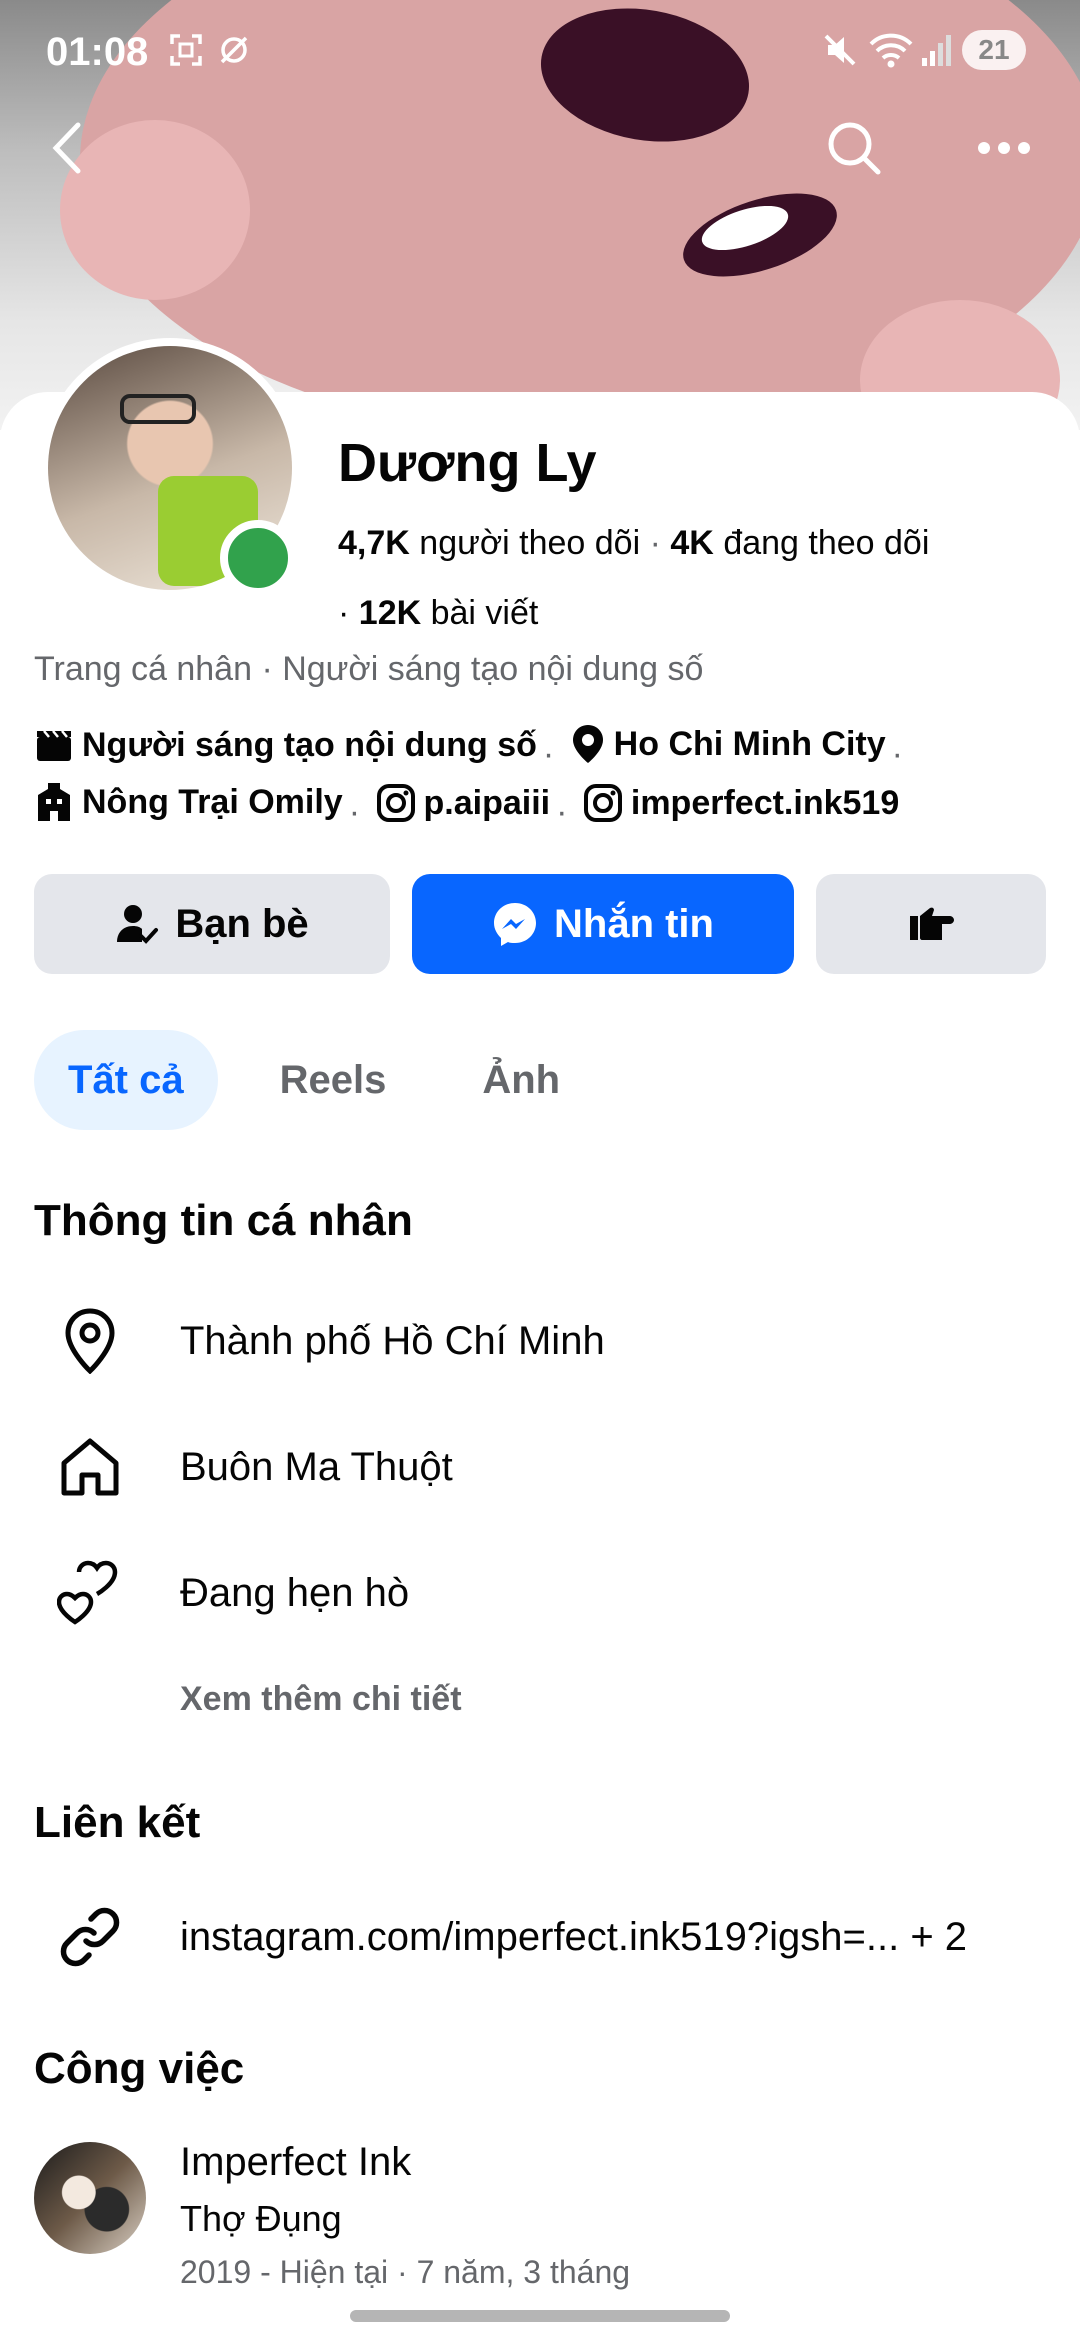  I want to click on meta-instagram-1: p.aipaiii, so click(463, 803).